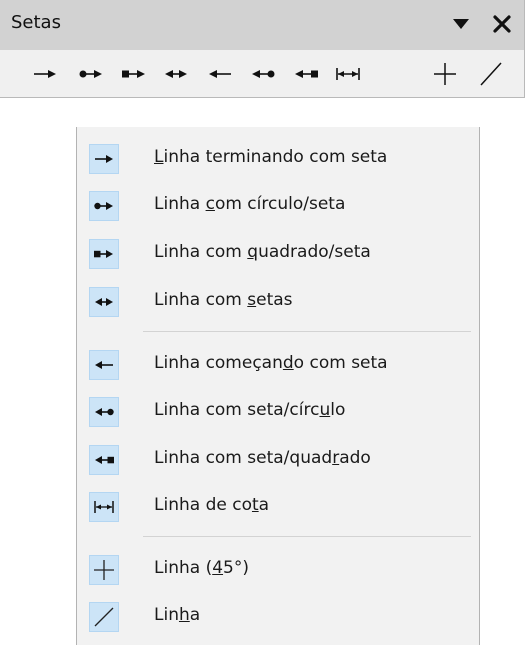 The image size is (525, 645). Describe the element at coordinates (36, 22) in the screenshot. I see `toolbar-title: Setas` at that location.